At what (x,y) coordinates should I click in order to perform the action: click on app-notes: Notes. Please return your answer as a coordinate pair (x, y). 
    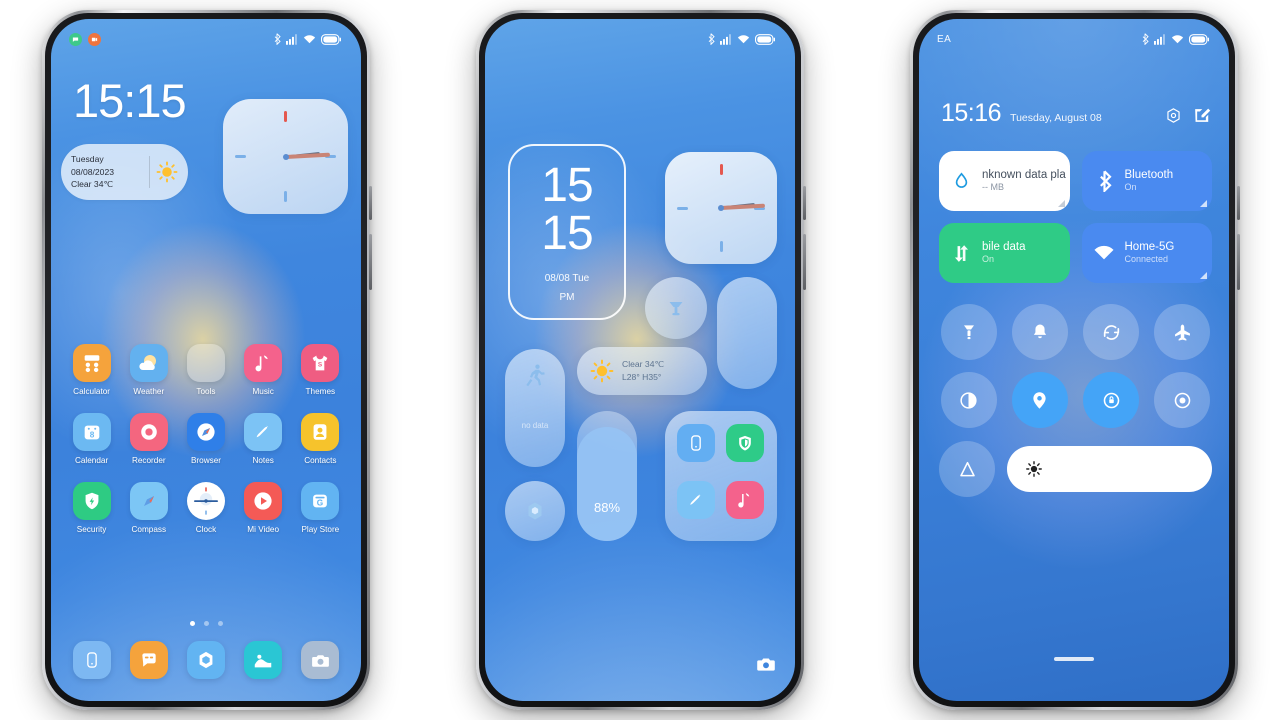
    Looking at the image, I should click on (263, 439).